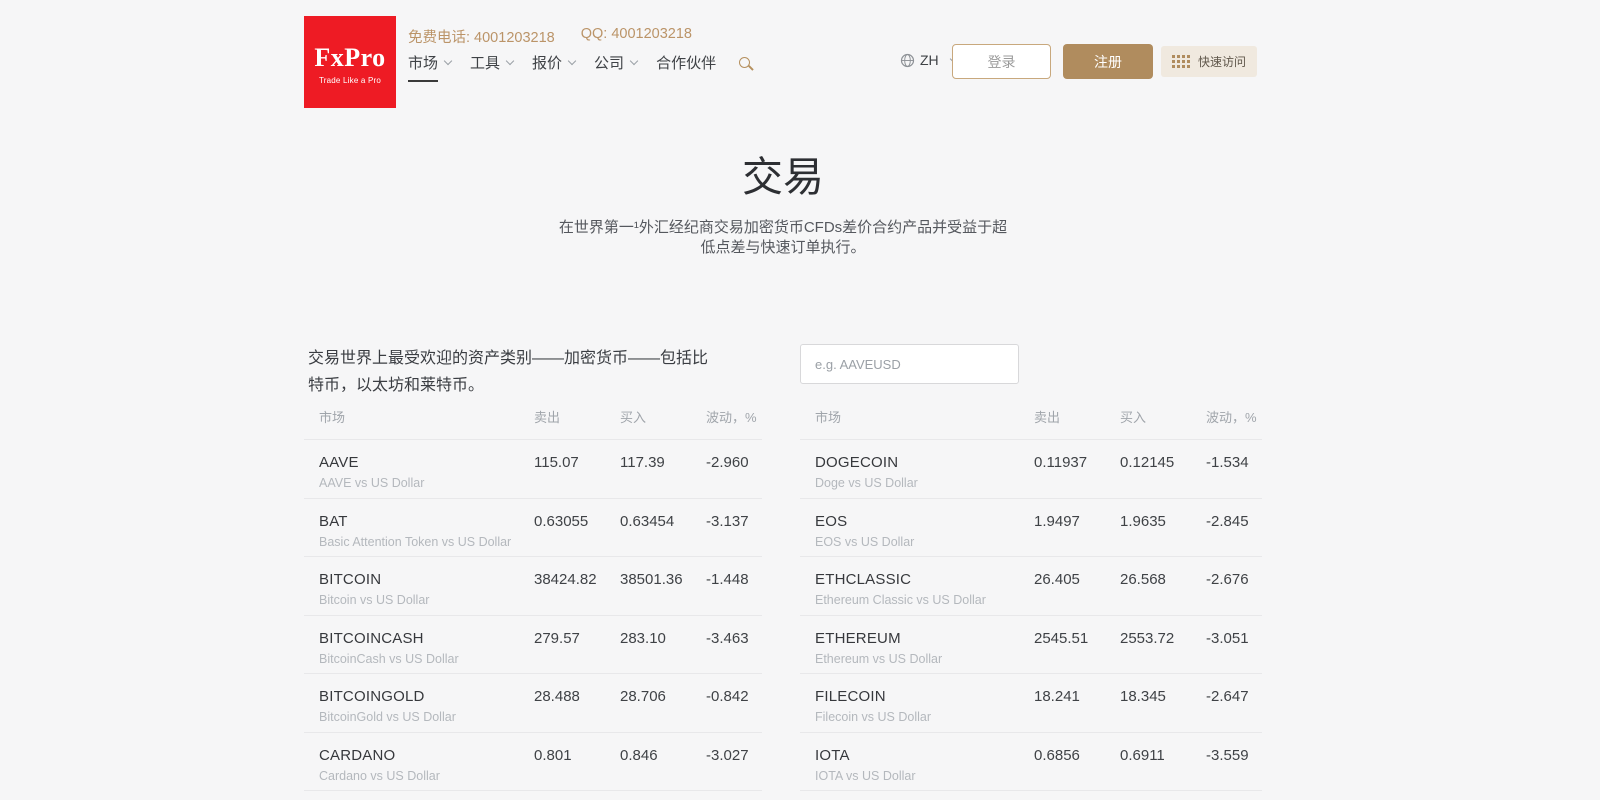 Image resolution: width=1600 pixels, height=800 pixels. Describe the element at coordinates (379, 775) in the screenshot. I see `instrument-description: Cardano vs US Dollar` at that location.